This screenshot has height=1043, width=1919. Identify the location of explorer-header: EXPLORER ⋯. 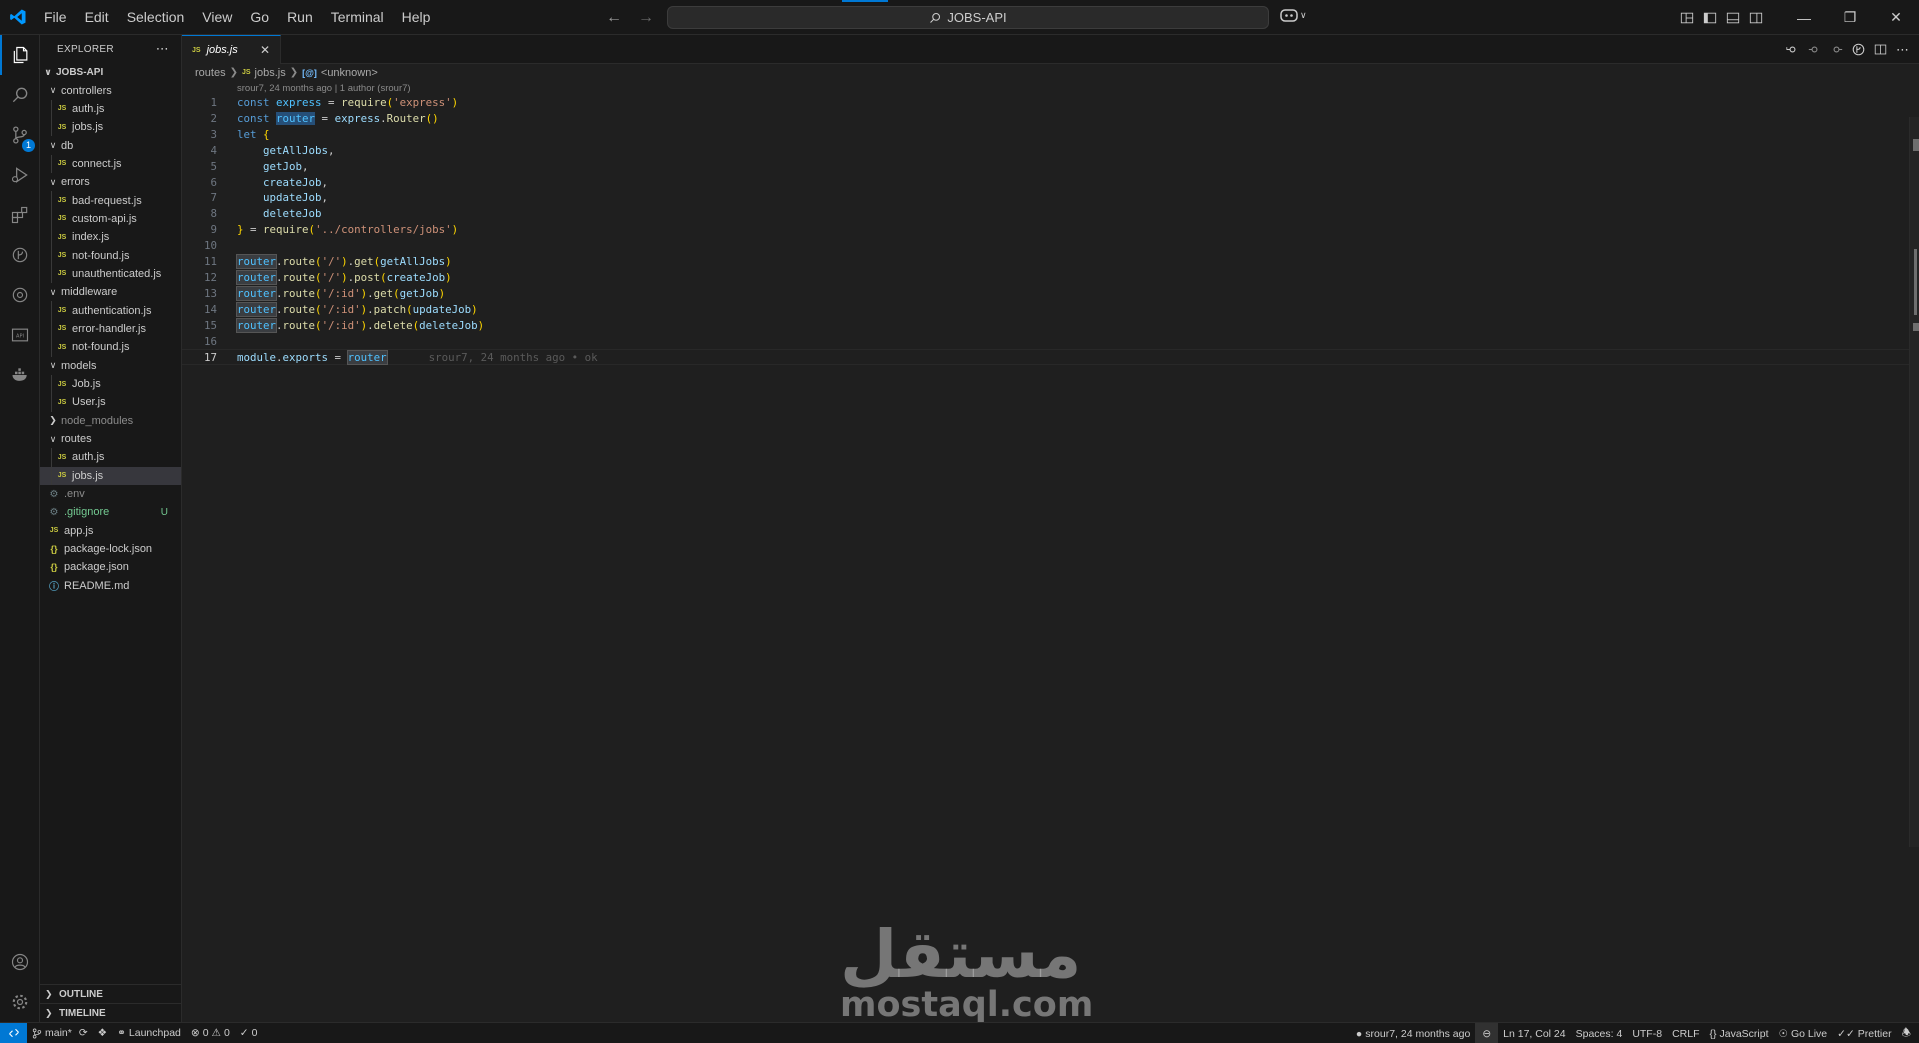
(110, 49).